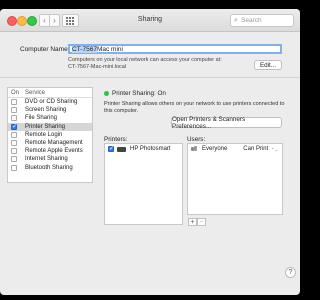 The width and height of the screenshot is (320, 300). What do you see at coordinates (14, 126) in the screenshot?
I see `service-checkbox: ✓` at bounding box center [14, 126].